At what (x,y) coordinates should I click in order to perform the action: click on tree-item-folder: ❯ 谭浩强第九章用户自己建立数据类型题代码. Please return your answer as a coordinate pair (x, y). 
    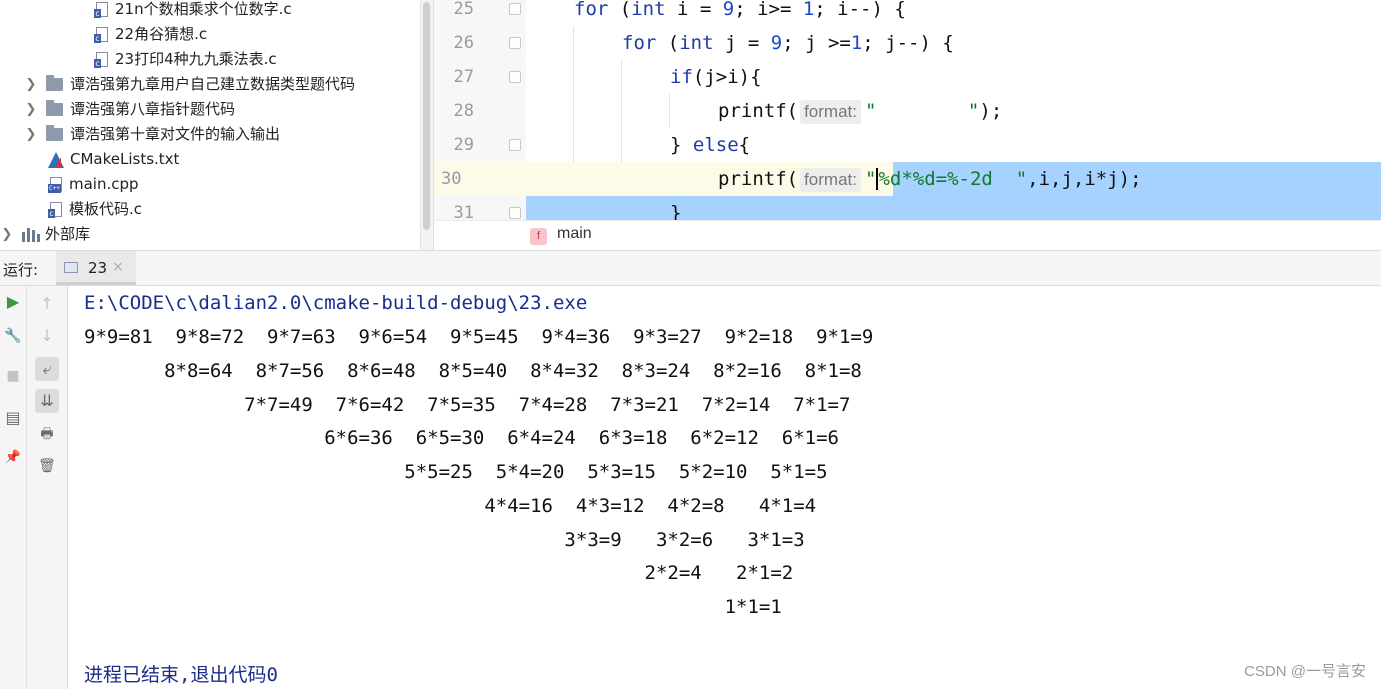
    Looking at the image, I should click on (189, 84).